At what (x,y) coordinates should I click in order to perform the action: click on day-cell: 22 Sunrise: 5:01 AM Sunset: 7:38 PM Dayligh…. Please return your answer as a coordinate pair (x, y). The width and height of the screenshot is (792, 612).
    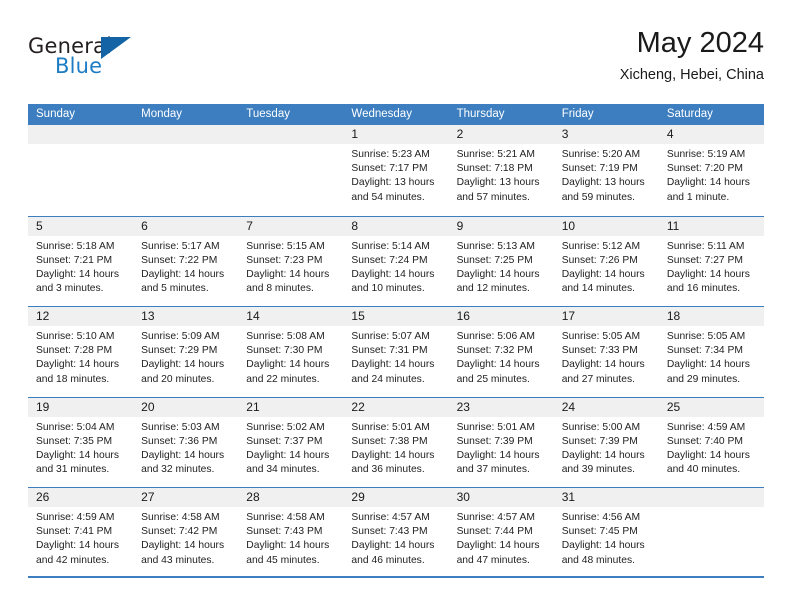
    Looking at the image, I should click on (396, 442).